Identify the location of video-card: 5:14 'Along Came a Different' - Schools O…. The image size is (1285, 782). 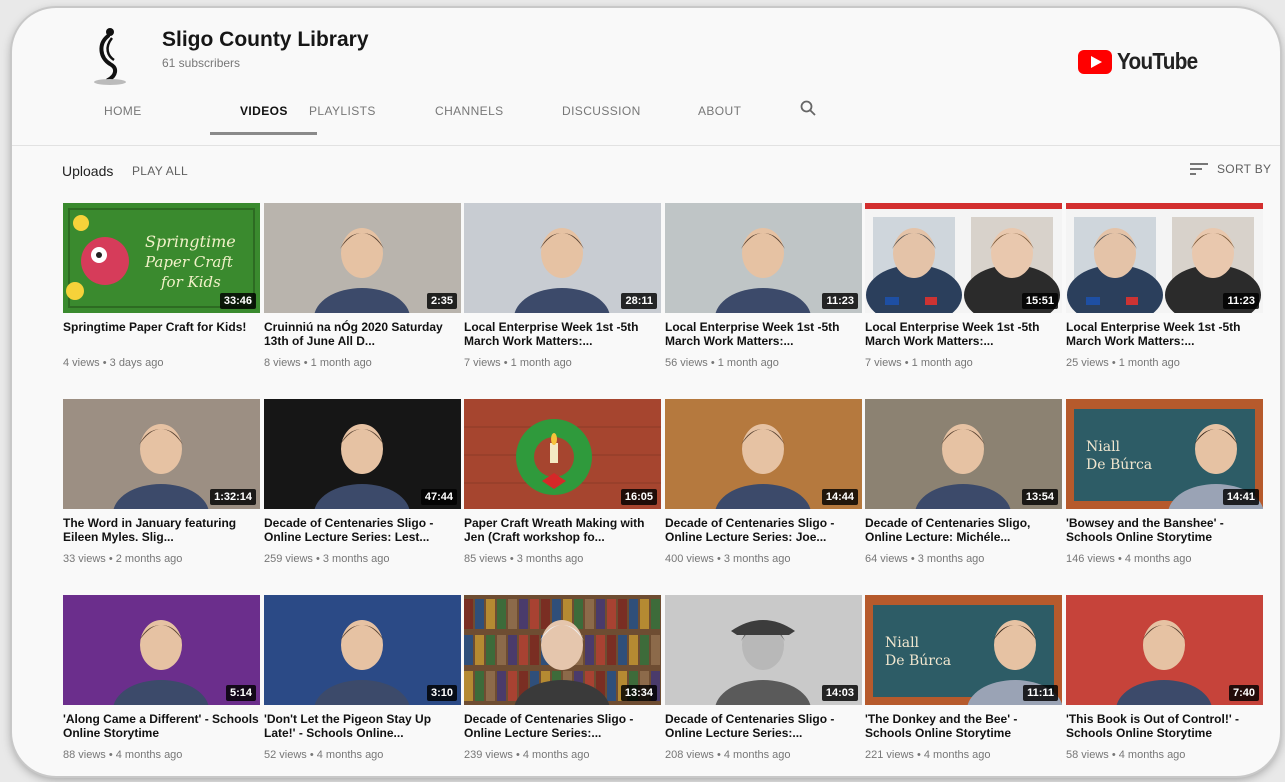
(161, 678).